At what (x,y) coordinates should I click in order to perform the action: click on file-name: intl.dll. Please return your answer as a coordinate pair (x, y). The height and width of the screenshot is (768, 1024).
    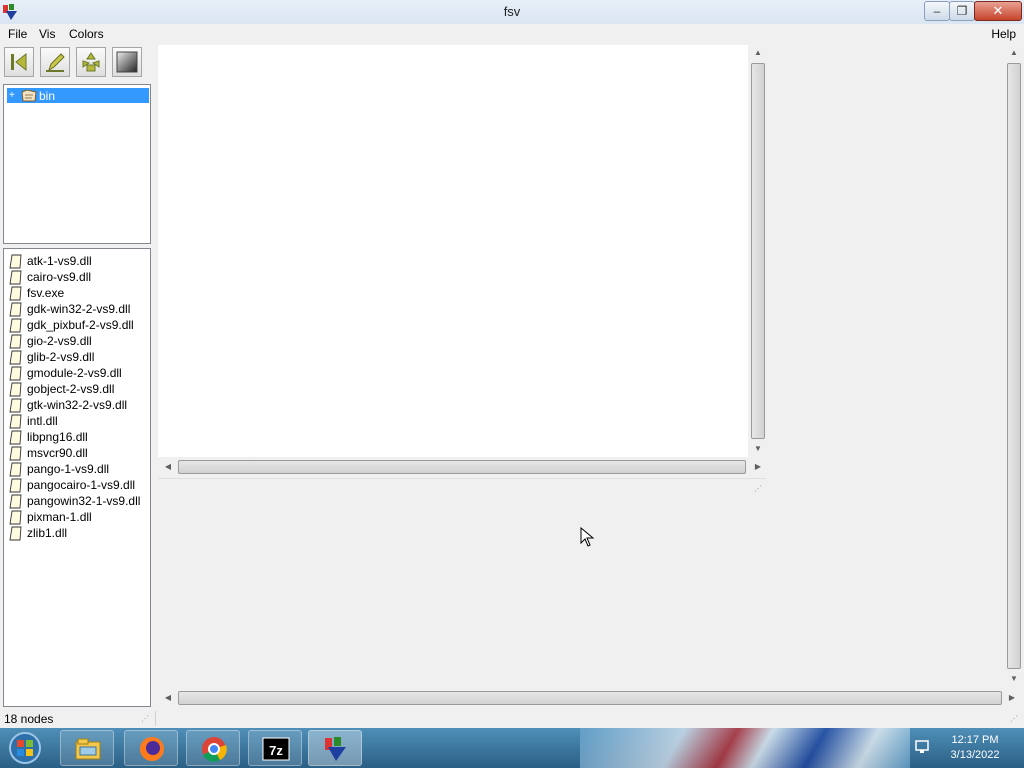
    Looking at the image, I should click on (42, 421).